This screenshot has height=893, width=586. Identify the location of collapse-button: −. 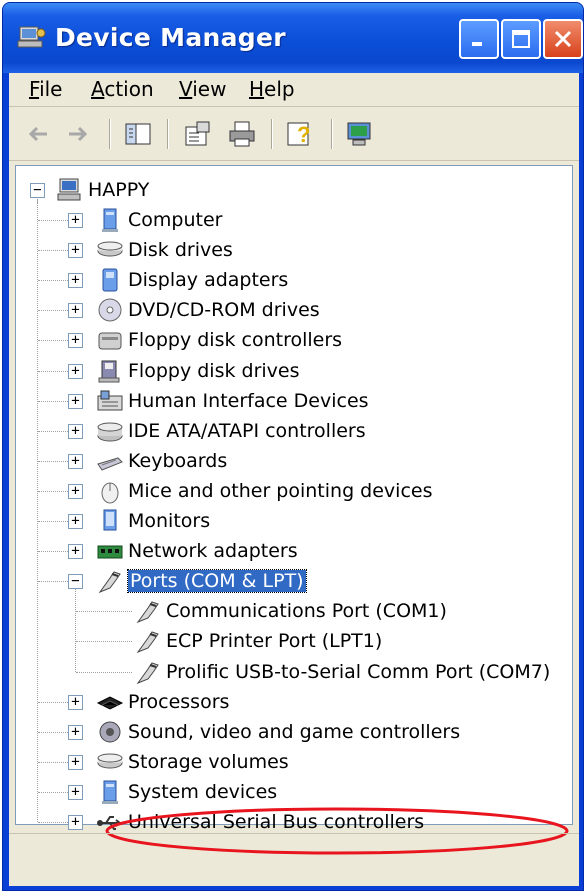
(75, 582).